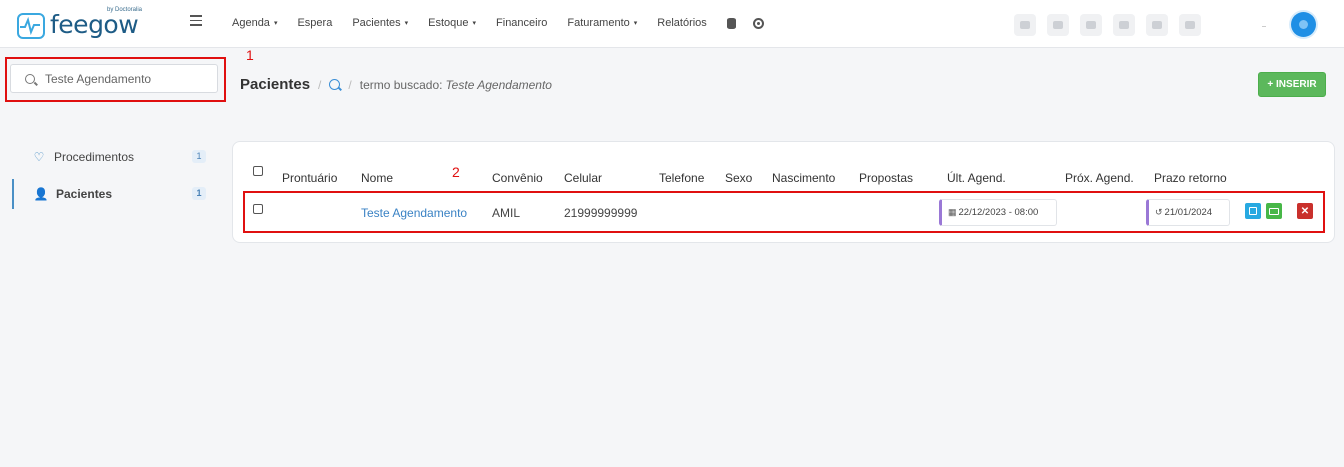  Describe the element at coordinates (125, 10) in the screenshot. I see `brand-by: by Doctoralia` at that location.